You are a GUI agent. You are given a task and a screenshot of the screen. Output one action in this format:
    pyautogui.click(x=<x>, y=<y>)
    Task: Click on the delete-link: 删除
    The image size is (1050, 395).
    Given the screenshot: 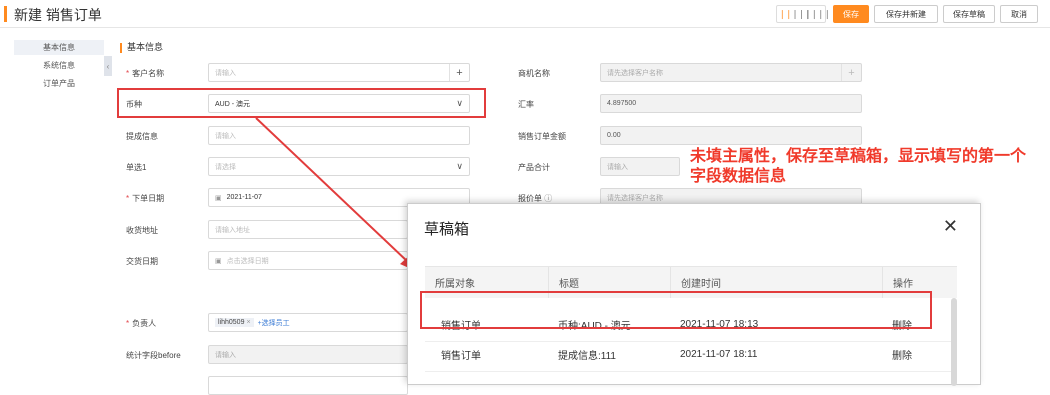 What is the action you would take?
    pyautogui.click(x=919, y=354)
    